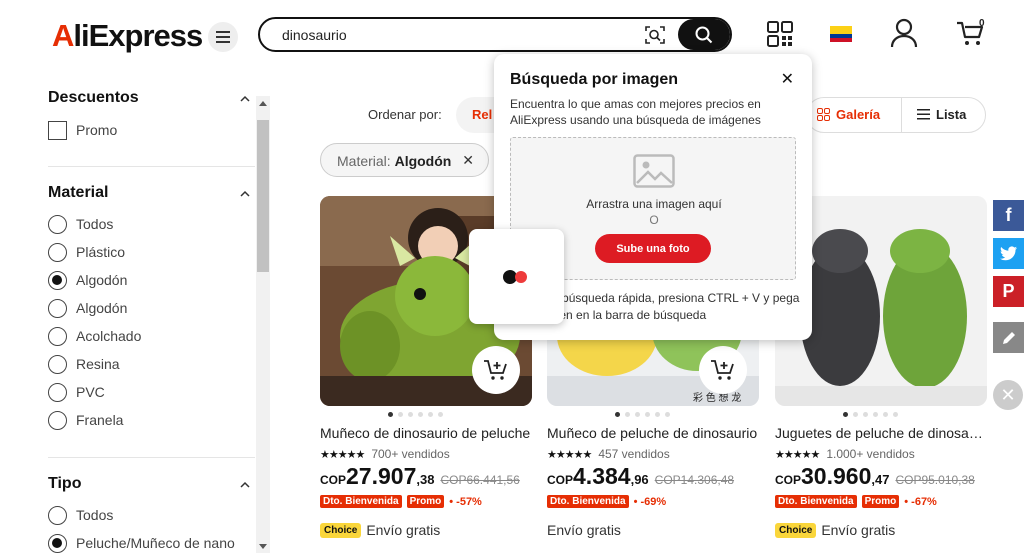 This screenshot has height=553, width=1034. What do you see at coordinates (935, 480) in the screenshot?
I see `original-price: COP95.010,38` at bounding box center [935, 480].